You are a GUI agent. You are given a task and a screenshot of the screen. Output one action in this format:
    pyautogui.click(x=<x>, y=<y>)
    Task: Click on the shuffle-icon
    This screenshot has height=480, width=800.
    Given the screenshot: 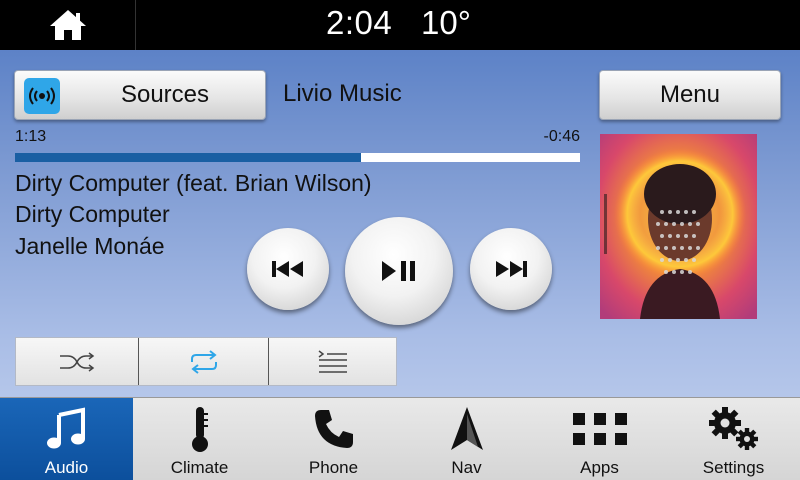 What is the action you would take?
    pyautogui.click(x=77, y=361)
    